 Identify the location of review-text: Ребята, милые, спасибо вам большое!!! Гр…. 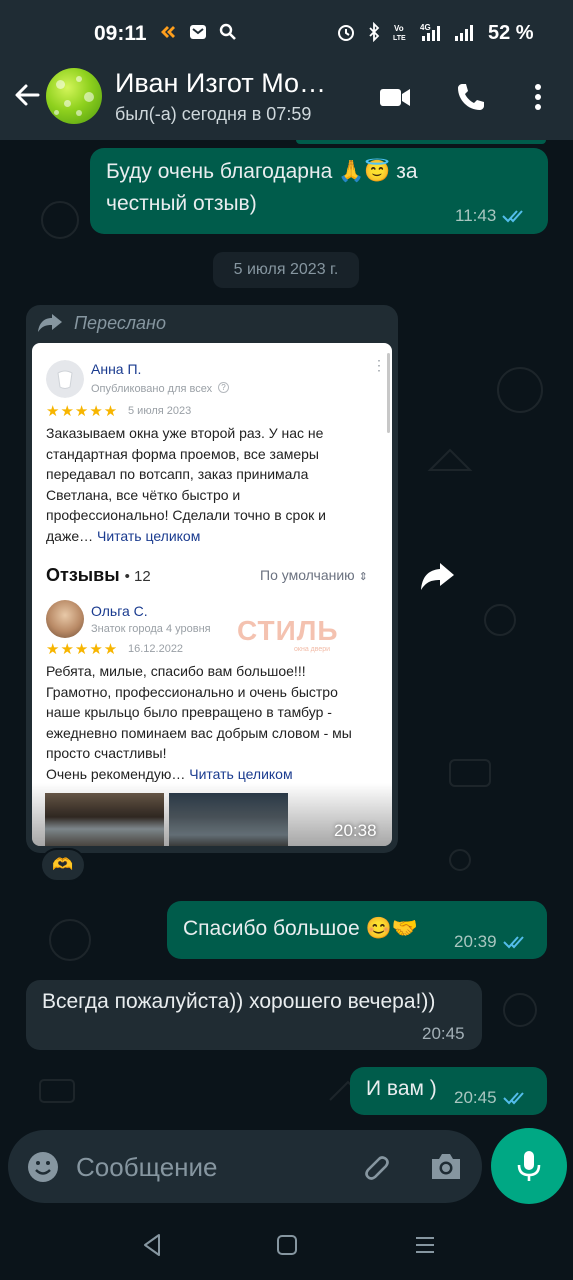
(199, 722).